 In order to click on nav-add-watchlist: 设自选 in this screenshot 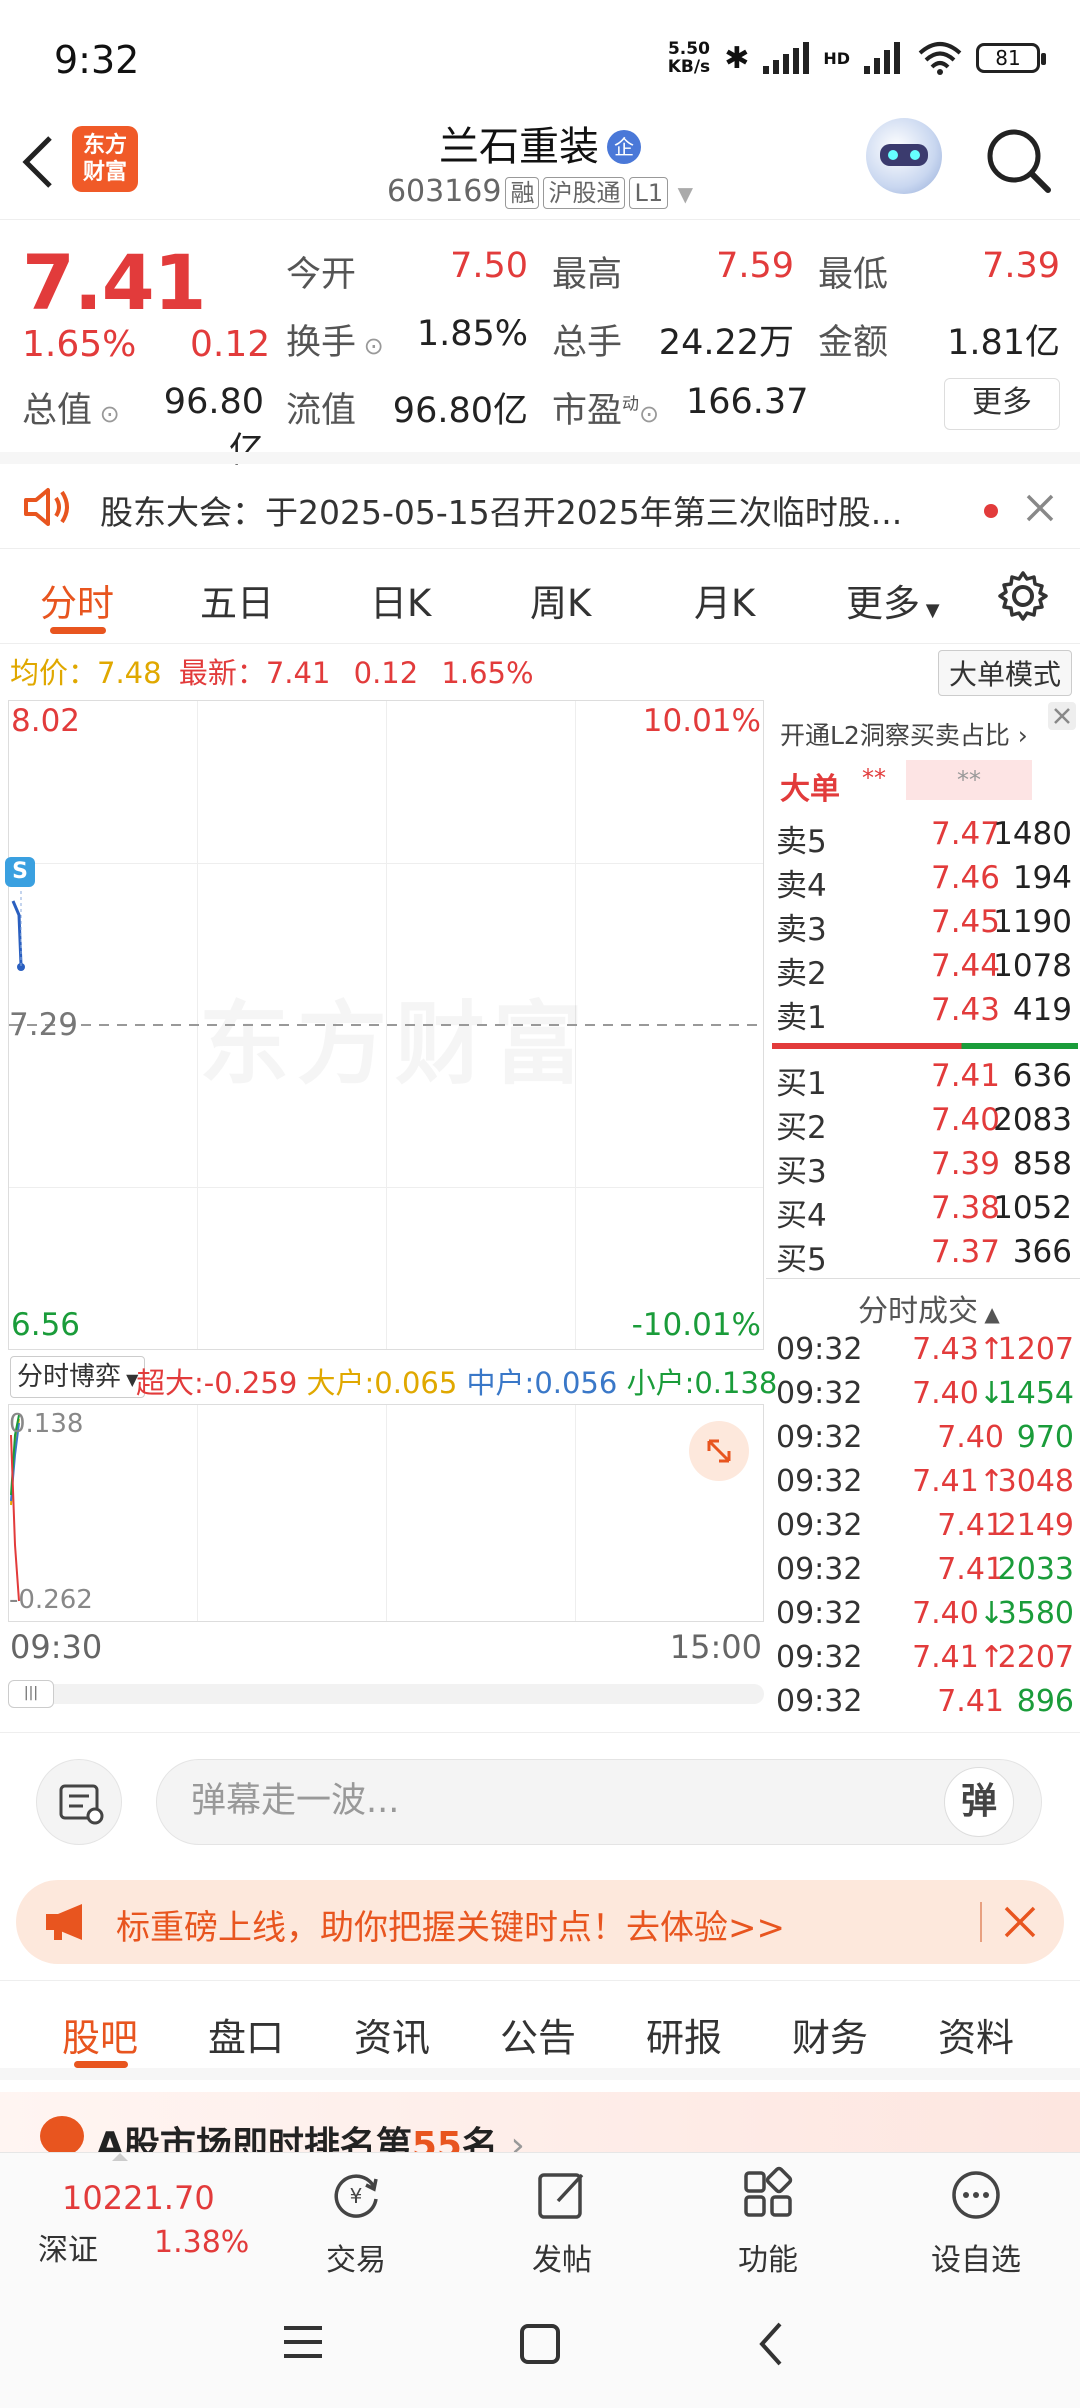, I will do `click(976, 2216)`.